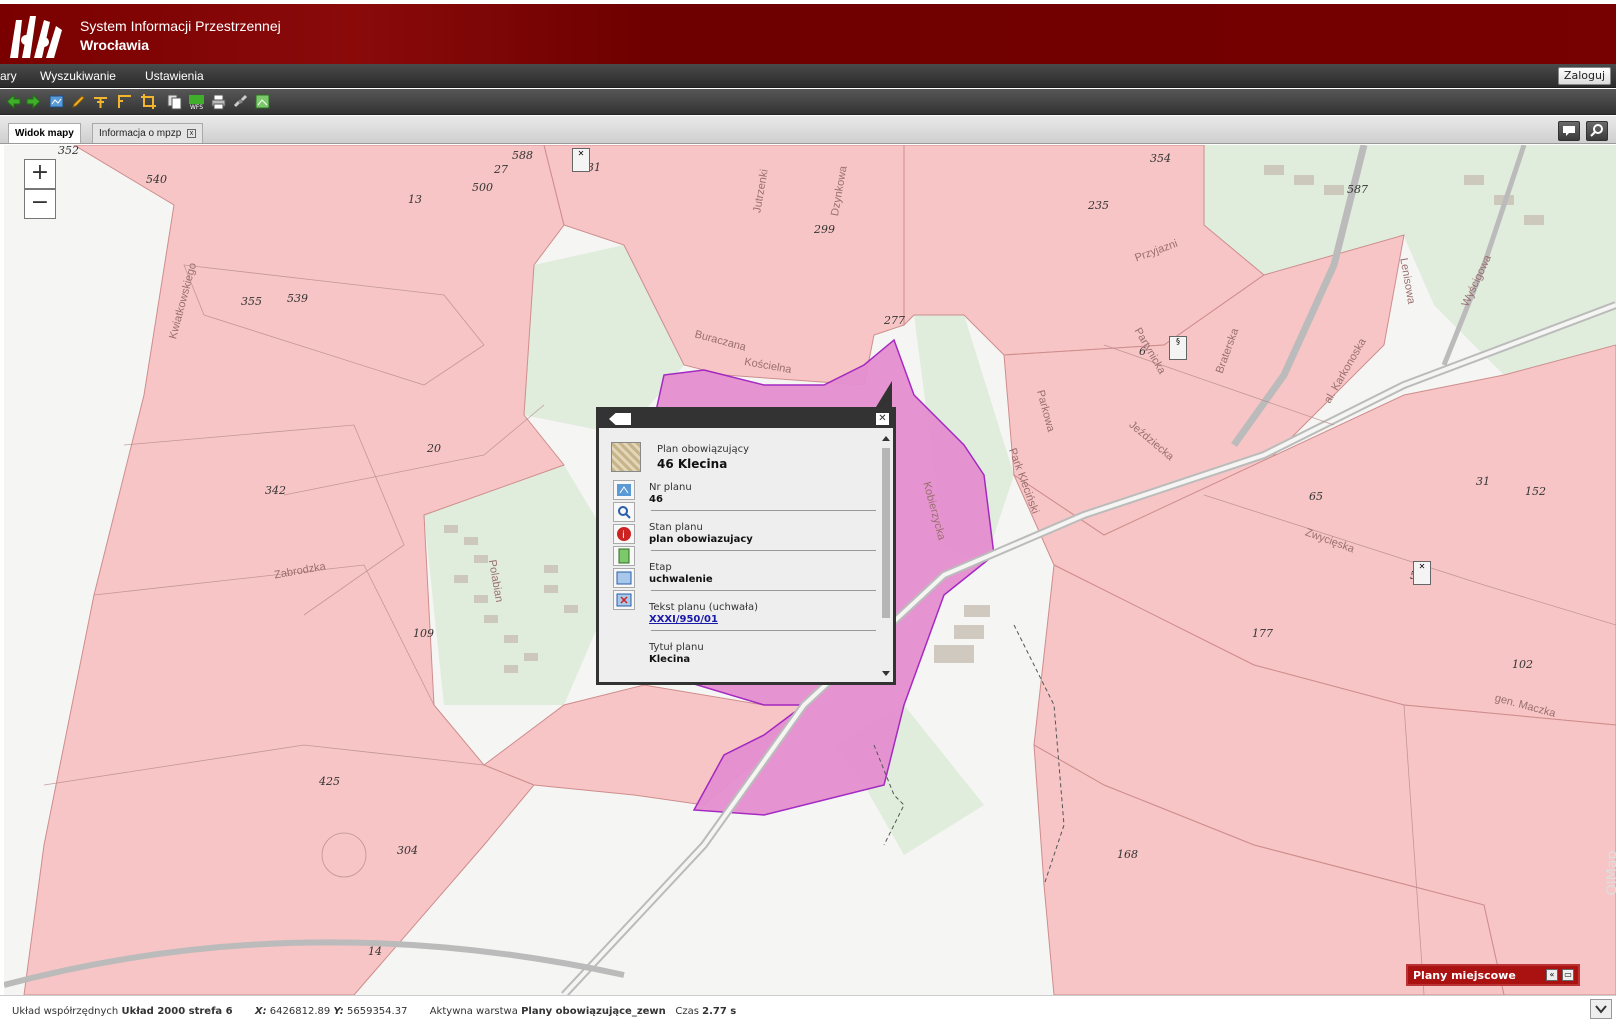  Describe the element at coordinates (33, 101) in the screenshot. I see `forward-arrow-icon` at that location.